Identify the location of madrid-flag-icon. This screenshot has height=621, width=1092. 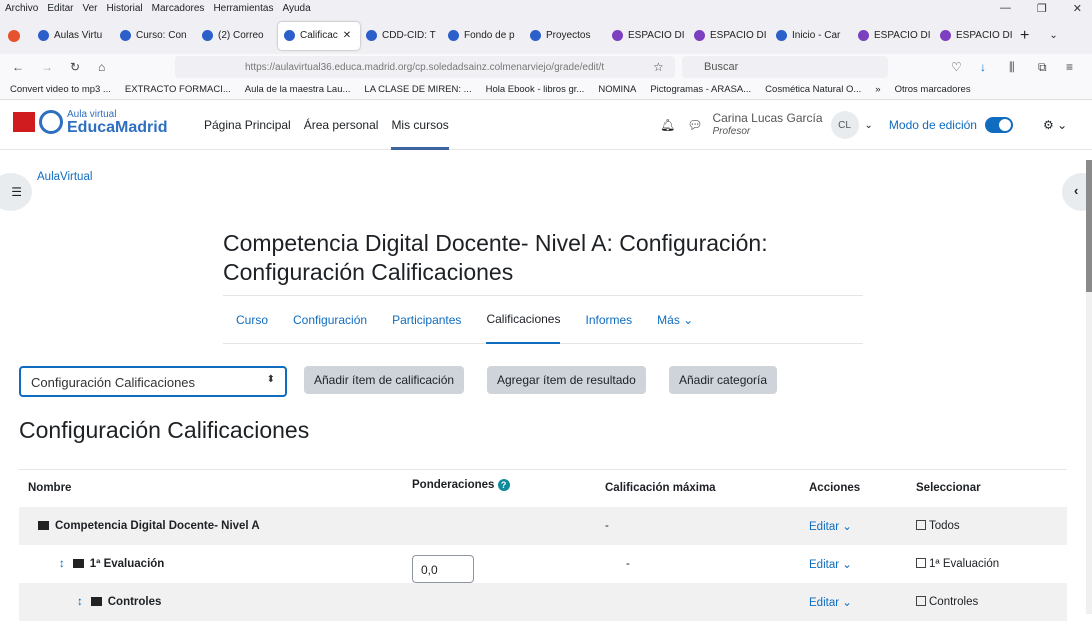
(24, 122).